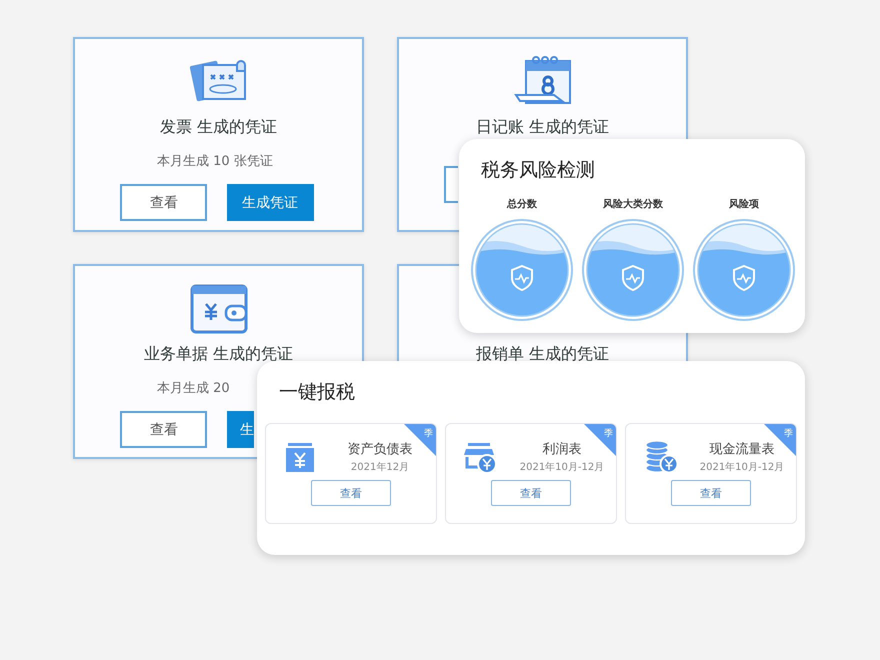  Describe the element at coordinates (270, 202) in the screenshot. I see `generate-button: 生成凭证` at that location.